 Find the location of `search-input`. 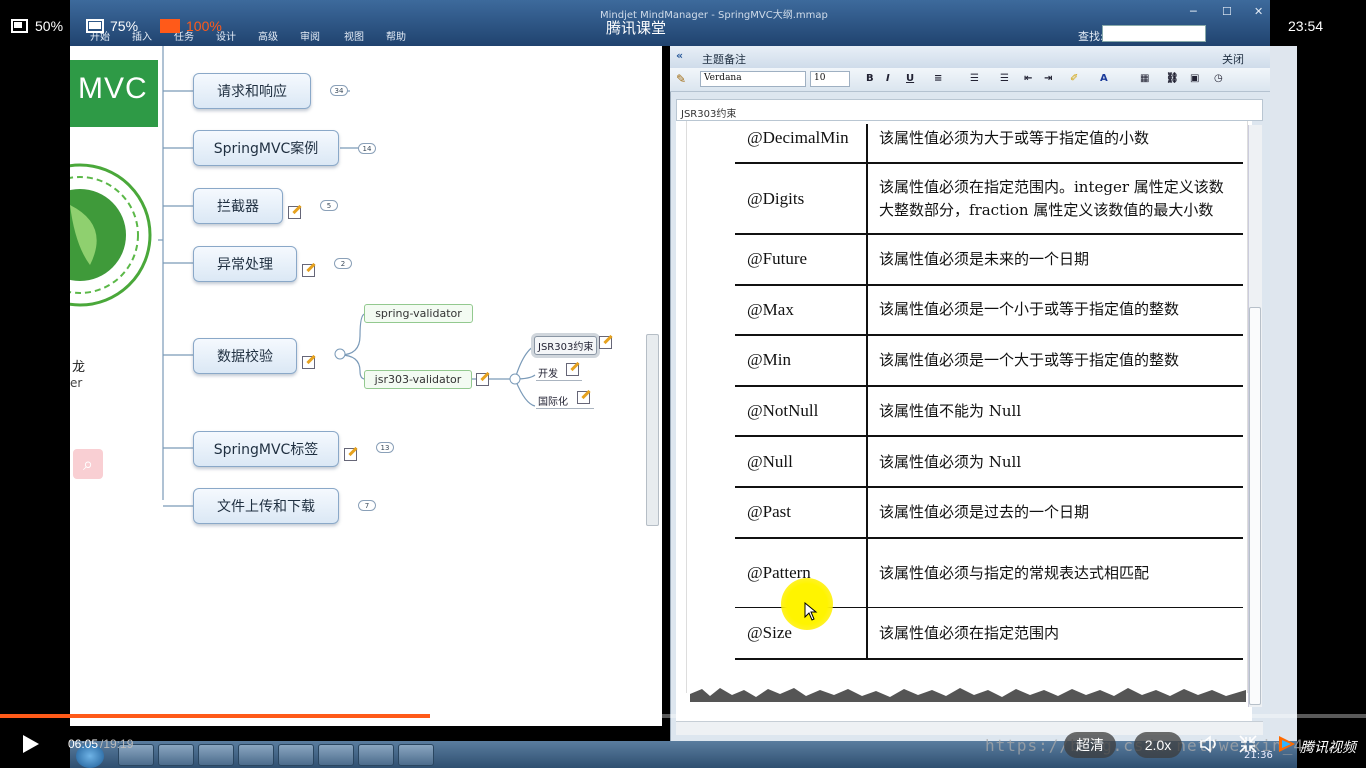

search-input is located at coordinates (1154, 33).